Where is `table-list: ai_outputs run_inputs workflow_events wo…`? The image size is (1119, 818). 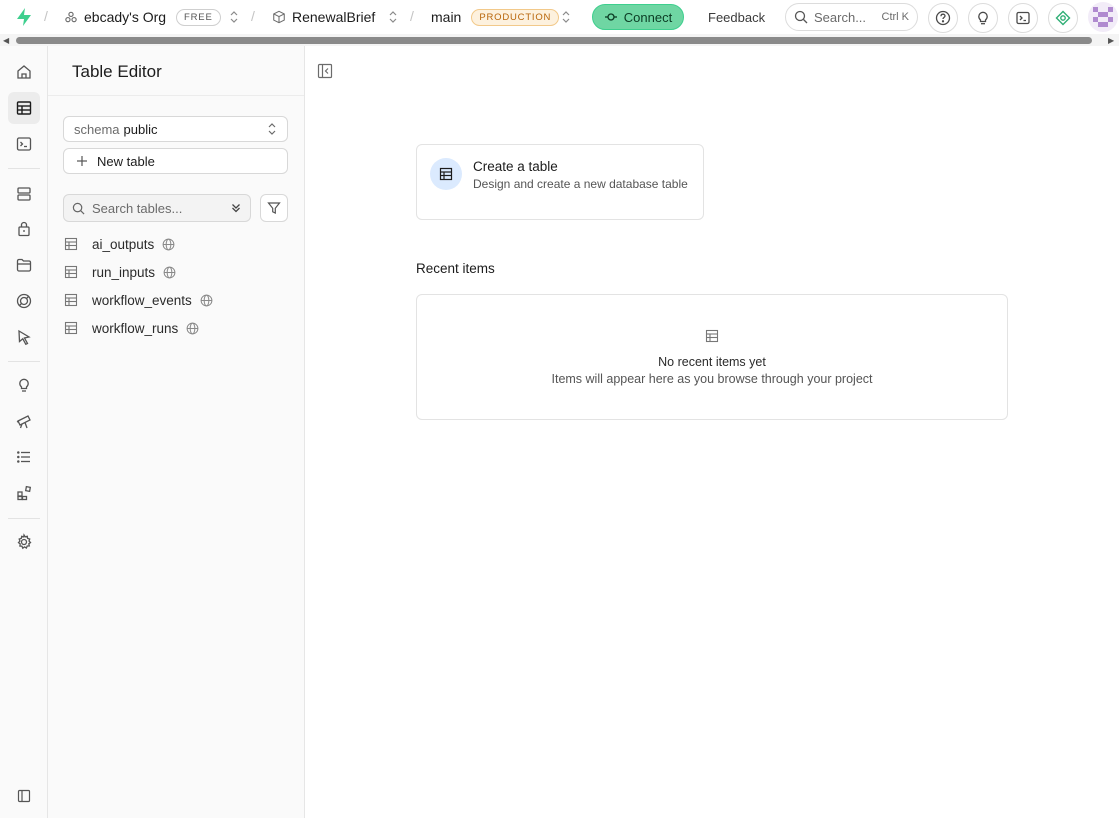 table-list: ai_outputs run_inputs workflow_events wo… is located at coordinates (179, 286).